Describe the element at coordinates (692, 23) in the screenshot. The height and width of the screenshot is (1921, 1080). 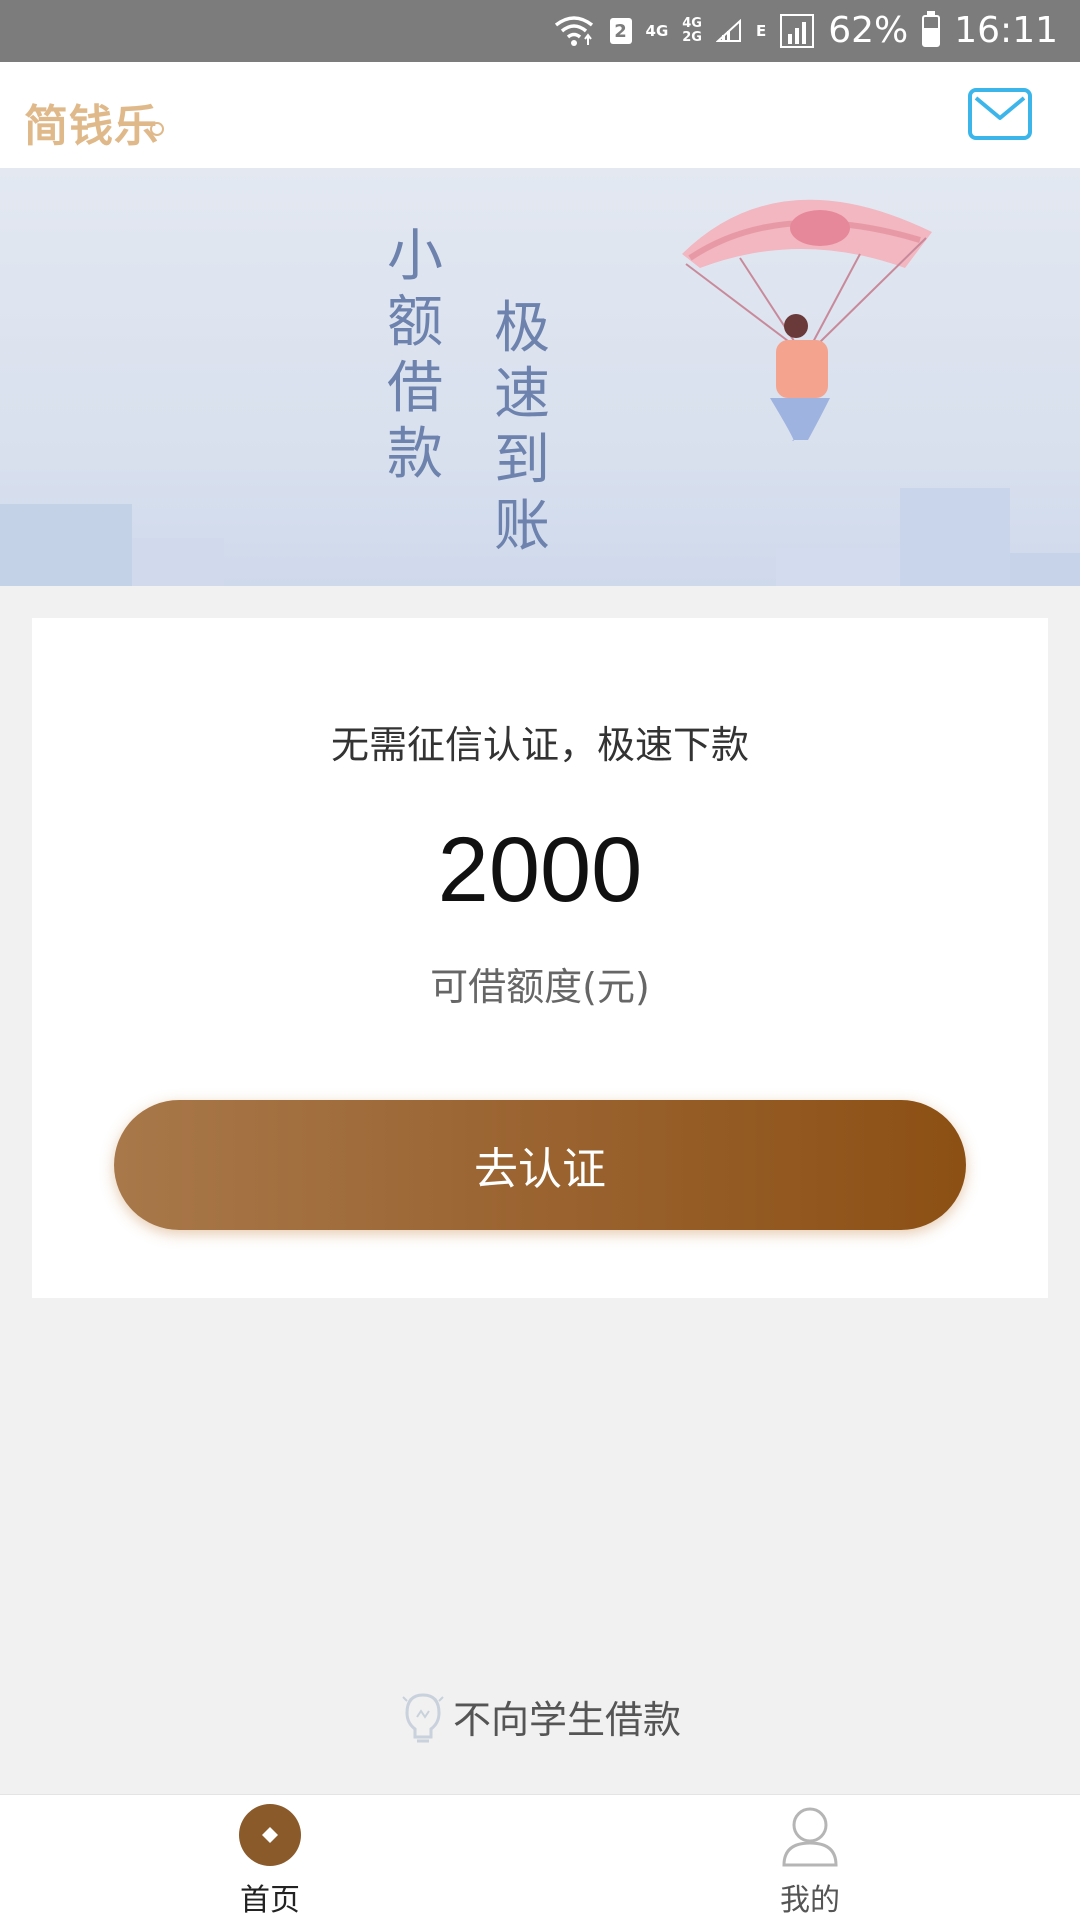
I see `network-type-b-top: 4G` at that location.